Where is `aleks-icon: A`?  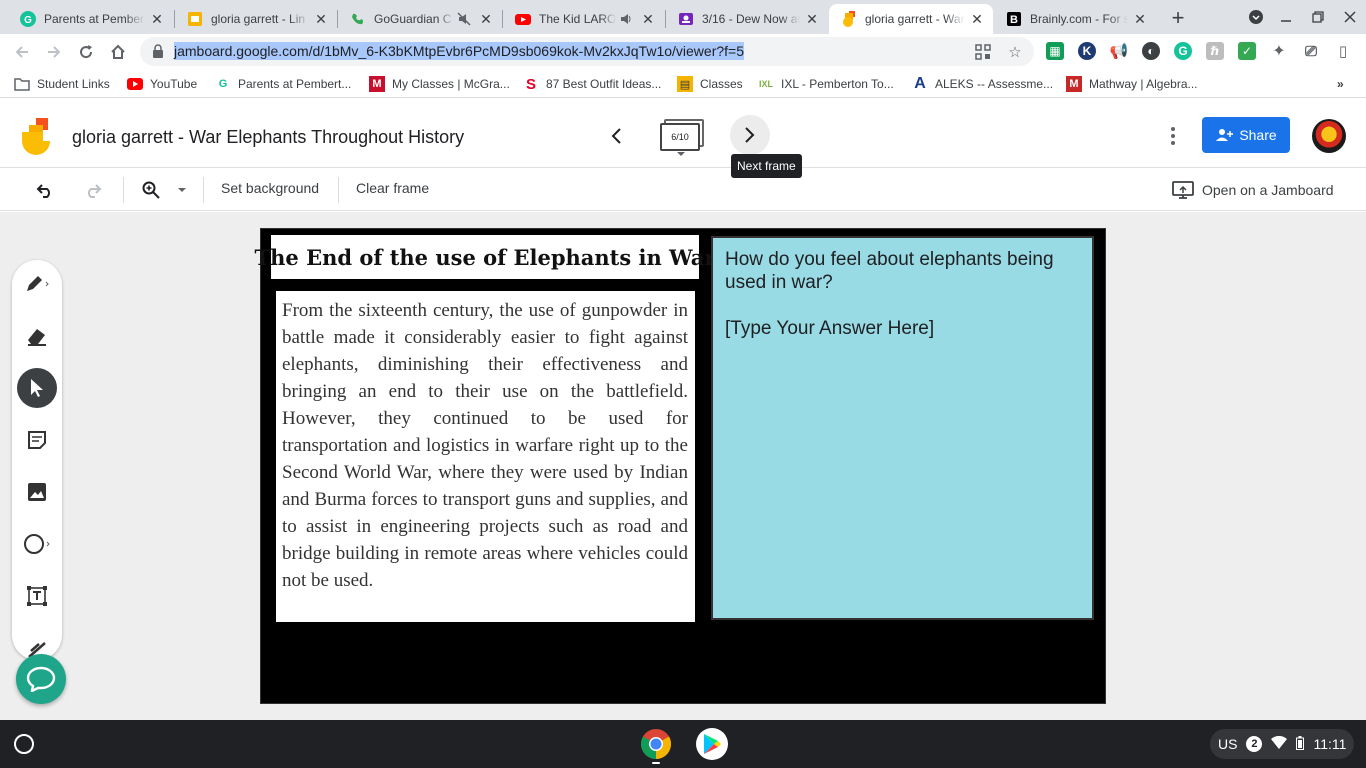
aleks-icon: A is located at coordinates (920, 83).